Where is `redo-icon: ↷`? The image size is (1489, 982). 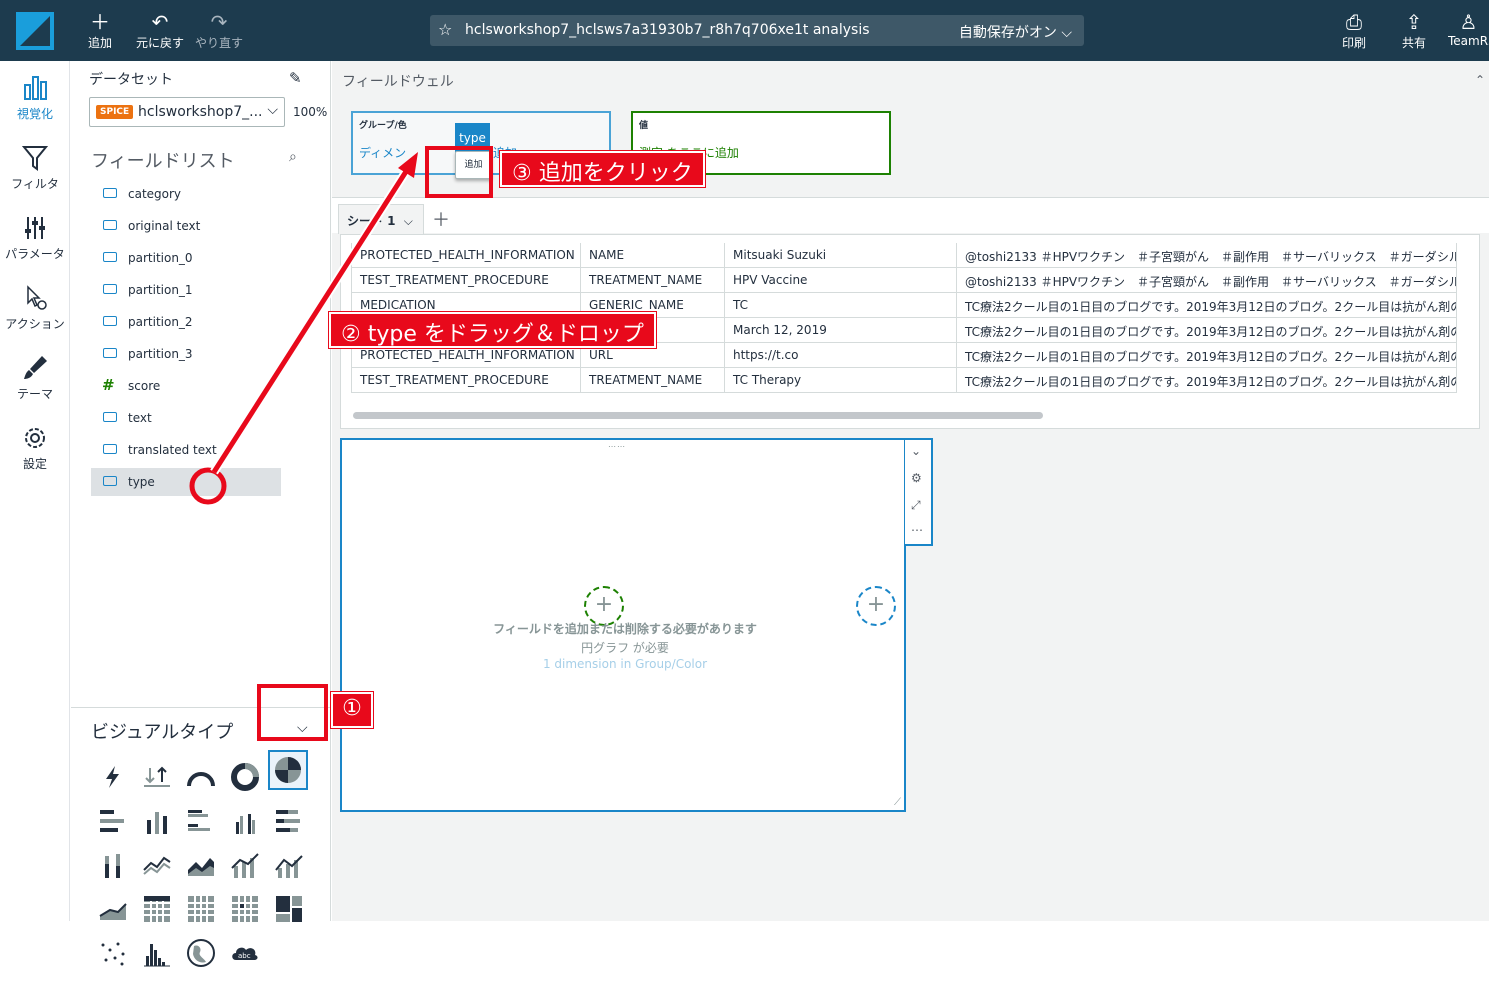 redo-icon: ↷ is located at coordinates (219, 22).